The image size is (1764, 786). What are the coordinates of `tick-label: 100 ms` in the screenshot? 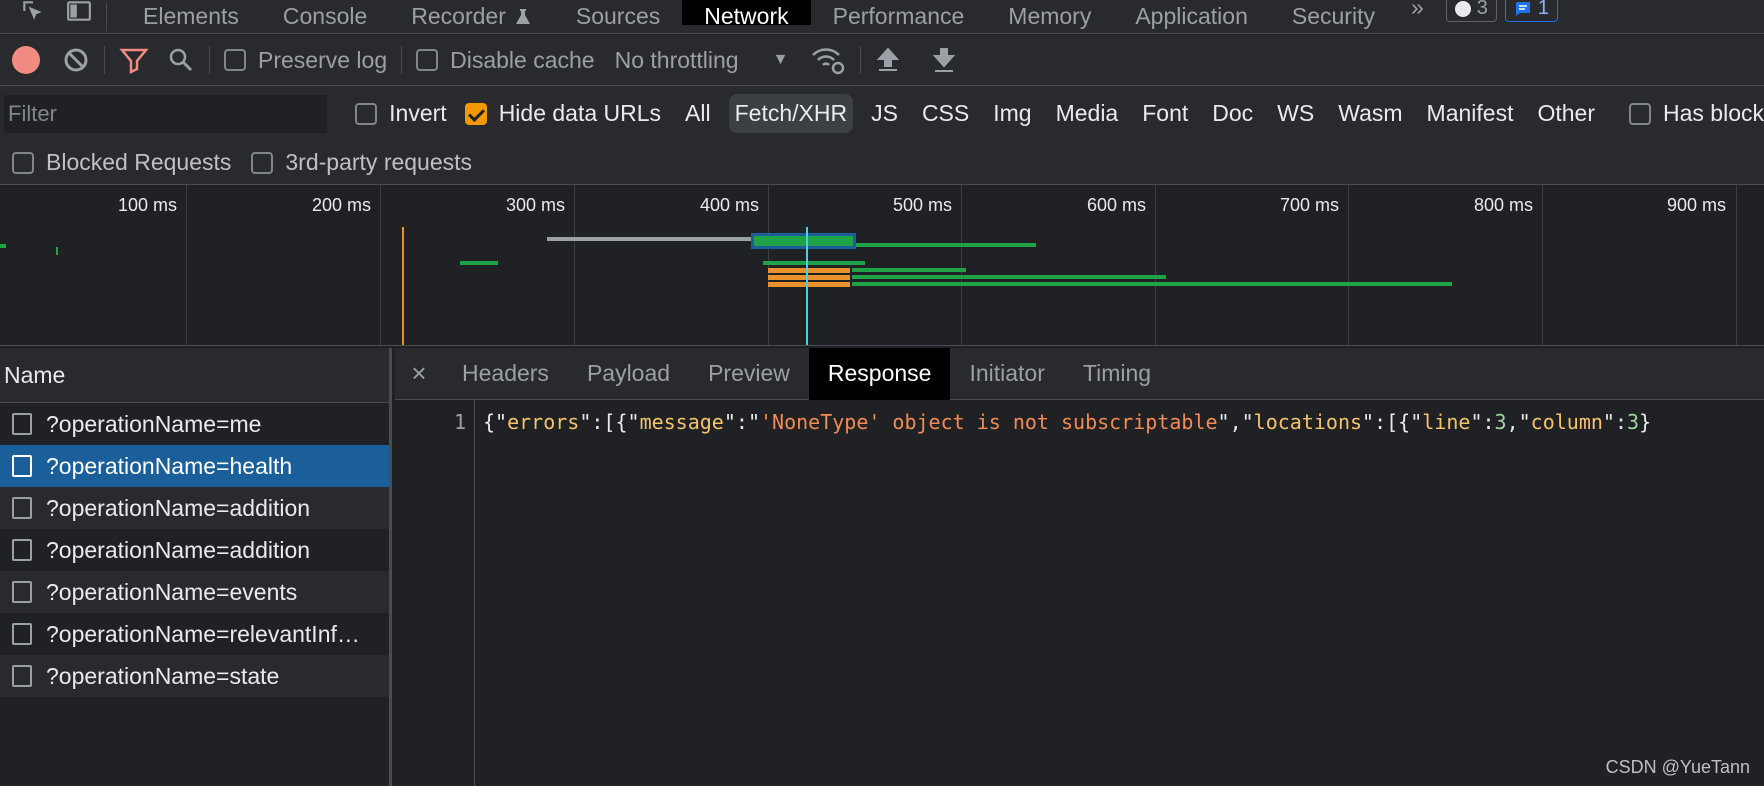 It's located at (148, 205).